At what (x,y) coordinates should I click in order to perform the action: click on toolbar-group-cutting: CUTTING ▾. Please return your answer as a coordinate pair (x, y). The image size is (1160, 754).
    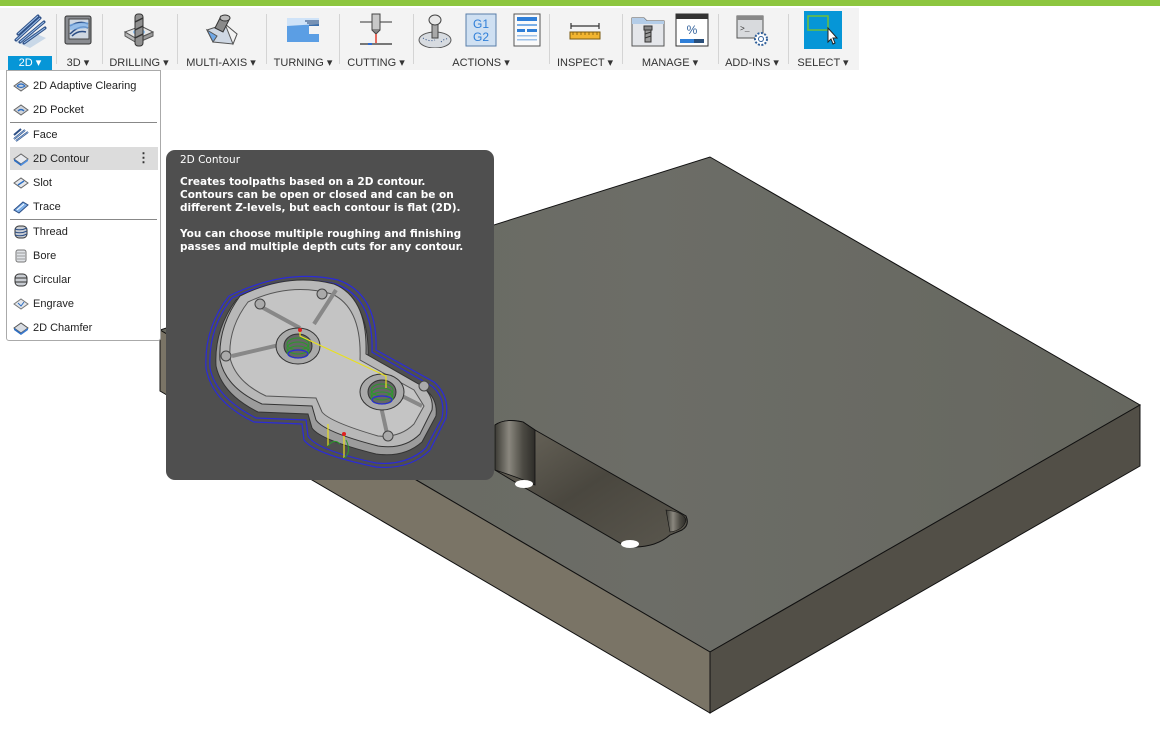
    Looking at the image, I should click on (376, 39).